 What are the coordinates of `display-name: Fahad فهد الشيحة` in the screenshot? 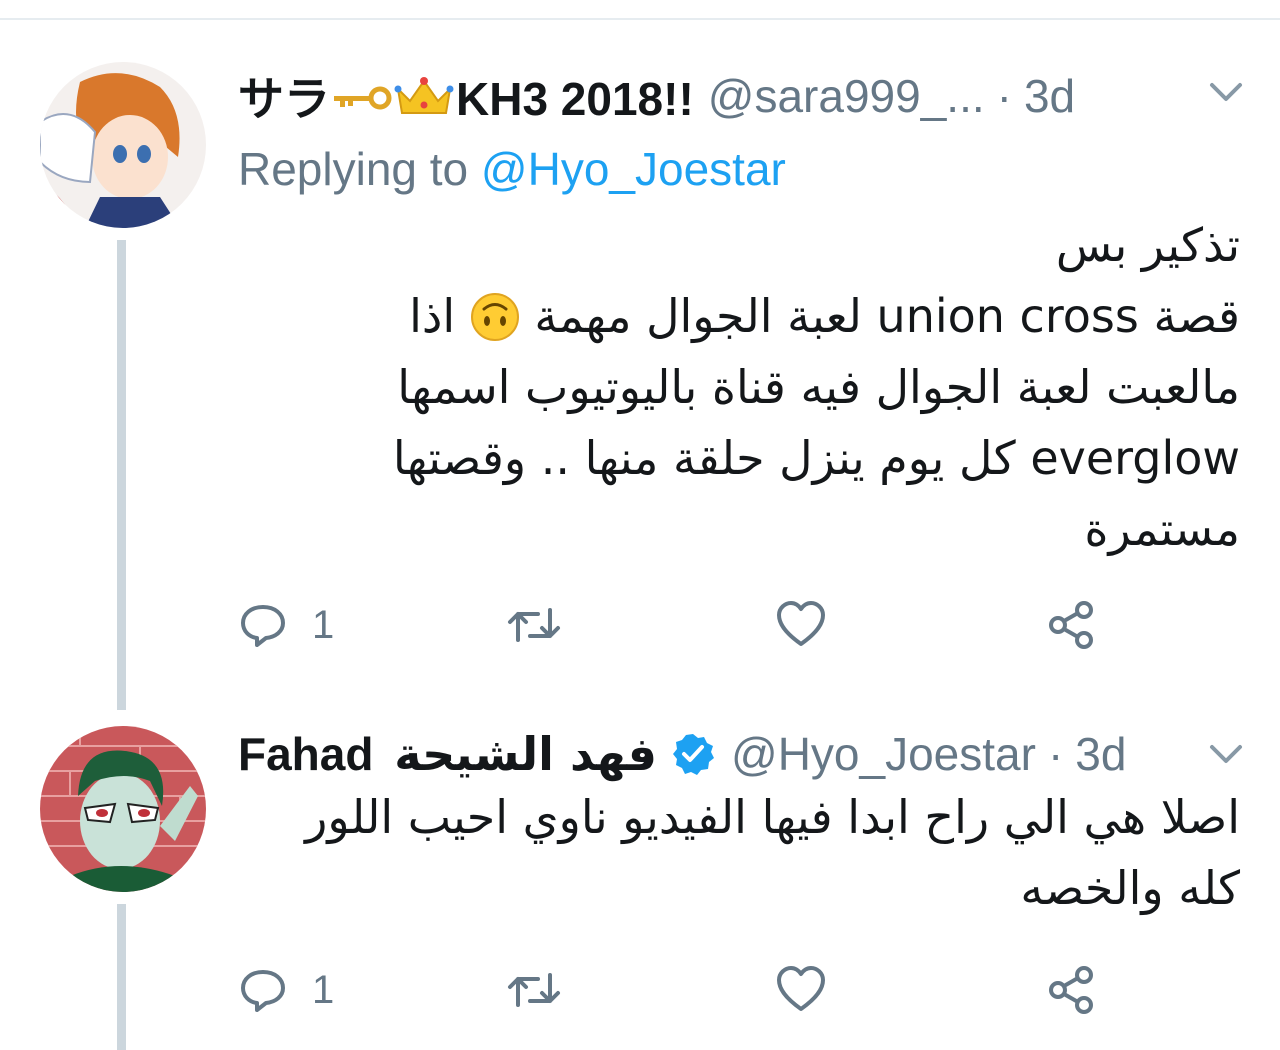 It's located at (447, 754).